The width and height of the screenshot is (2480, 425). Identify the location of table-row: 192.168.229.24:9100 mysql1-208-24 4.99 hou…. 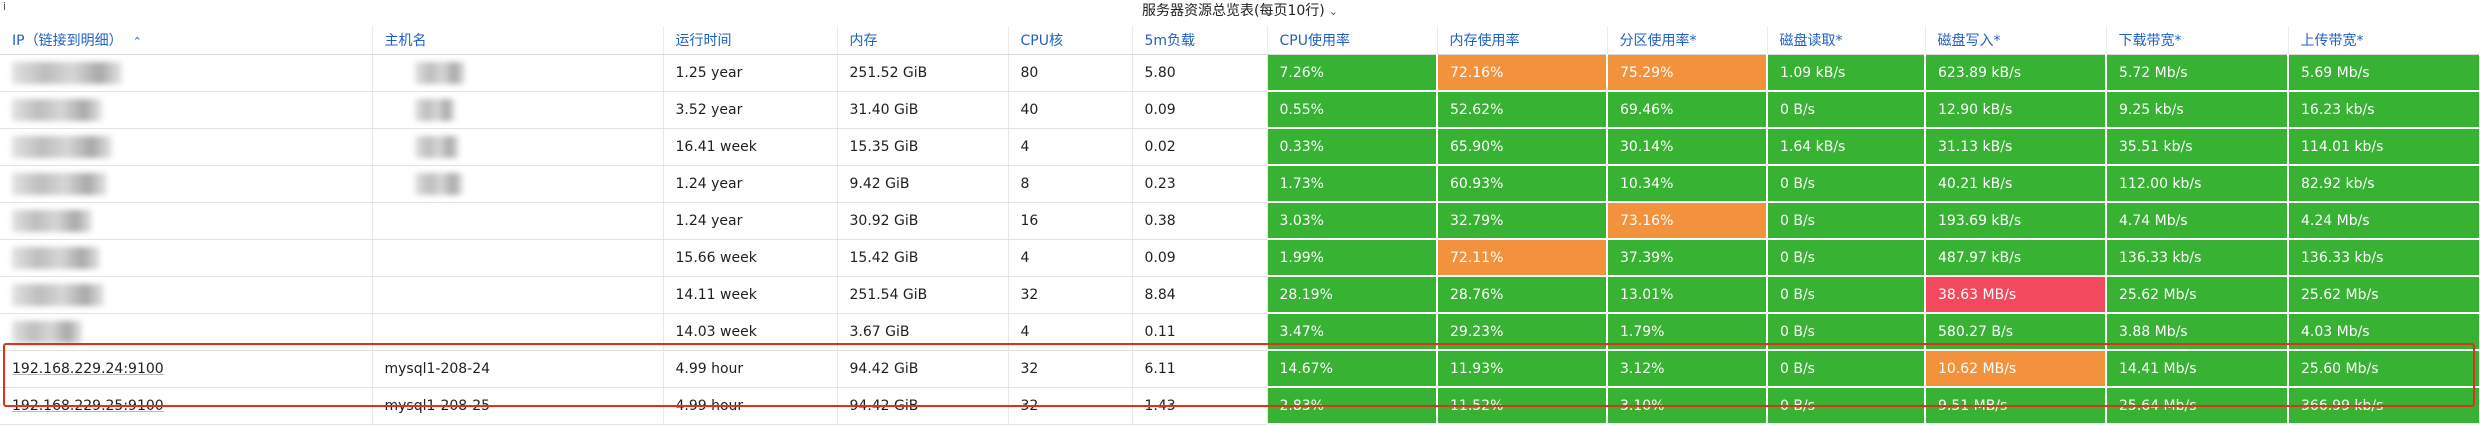
(1240, 369).